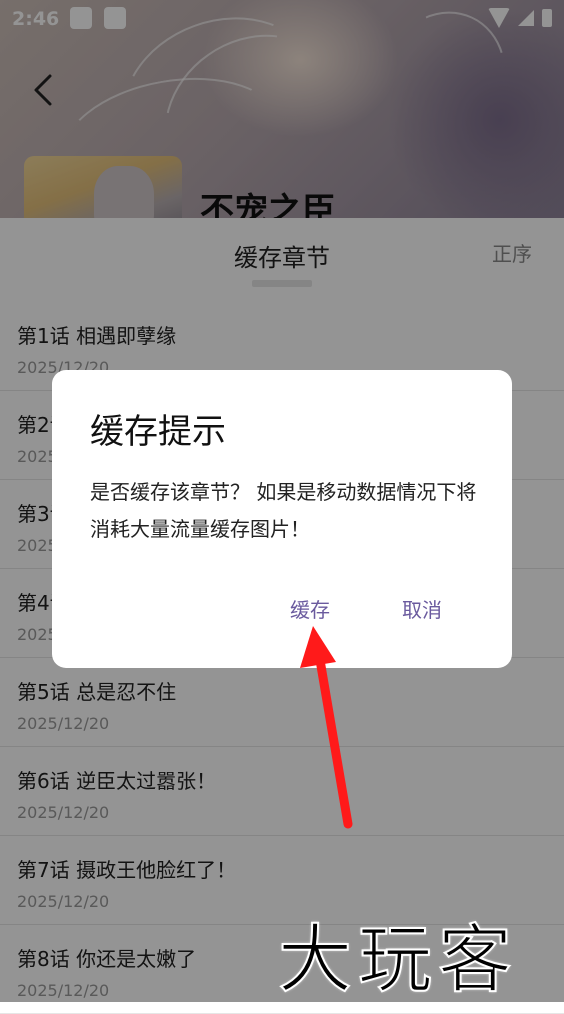  Describe the element at coordinates (310, 608) in the screenshot. I see `cache-button: 缓存` at that location.